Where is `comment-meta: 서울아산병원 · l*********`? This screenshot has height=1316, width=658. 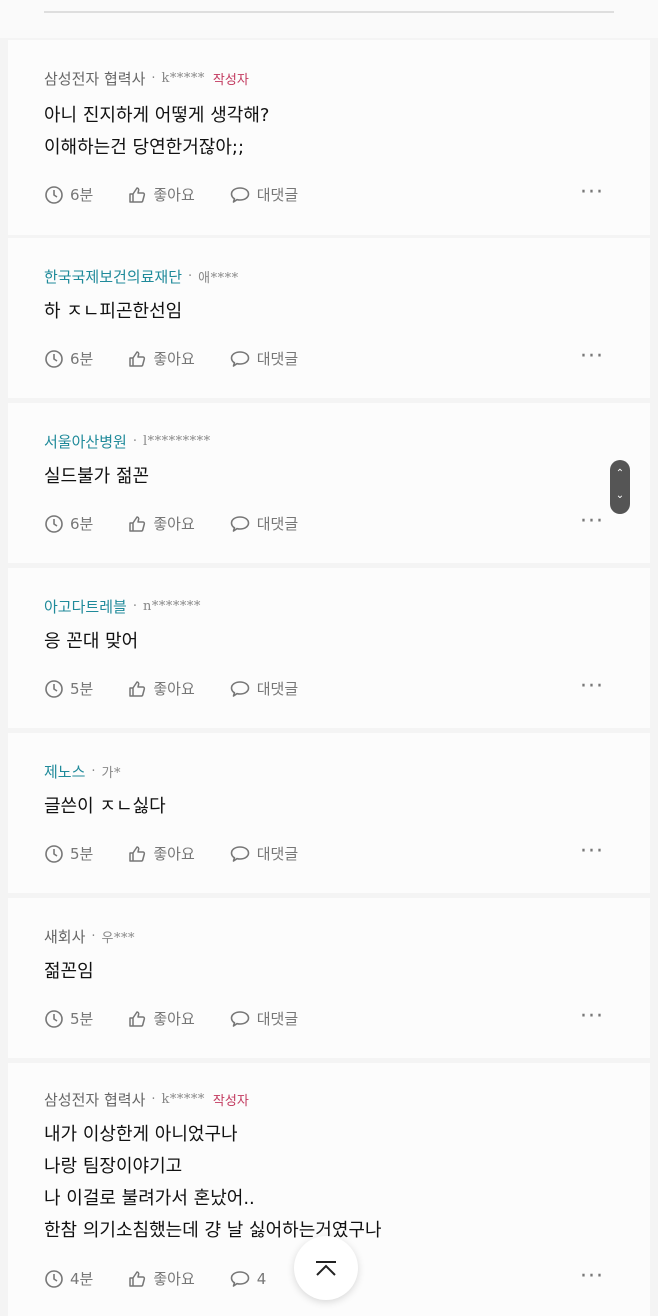 comment-meta: 서울아산병원 · l********* is located at coordinates (127, 441).